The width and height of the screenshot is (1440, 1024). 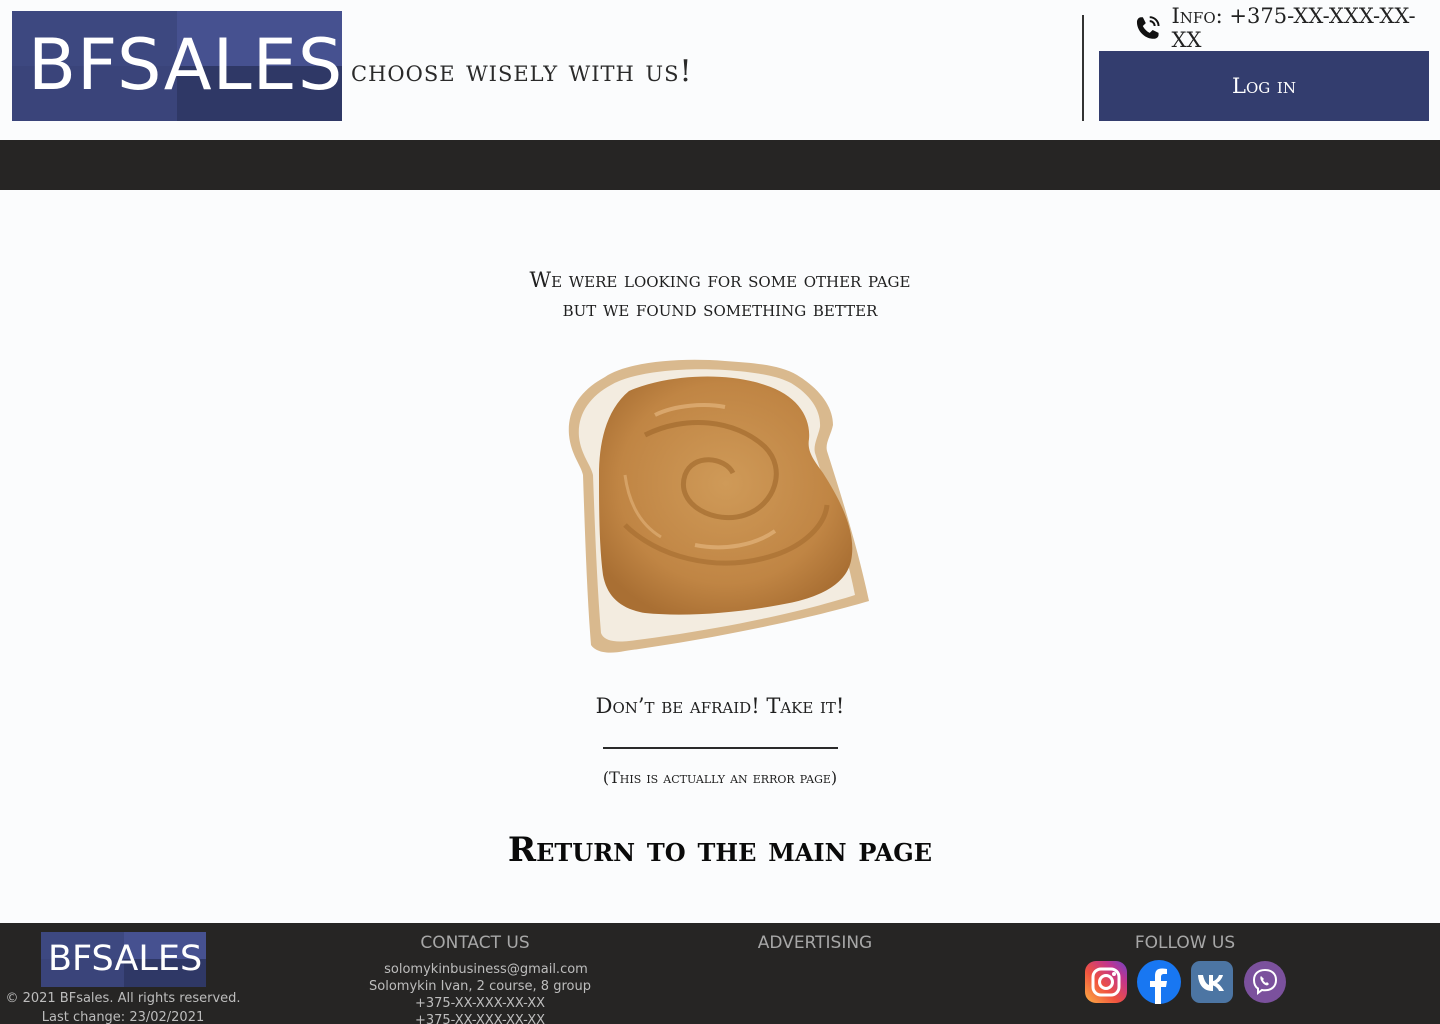 What do you see at coordinates (815, 943) in the screenshot?
I see `advertising-title: ADVERTISING` at bounding box center [815, 943].